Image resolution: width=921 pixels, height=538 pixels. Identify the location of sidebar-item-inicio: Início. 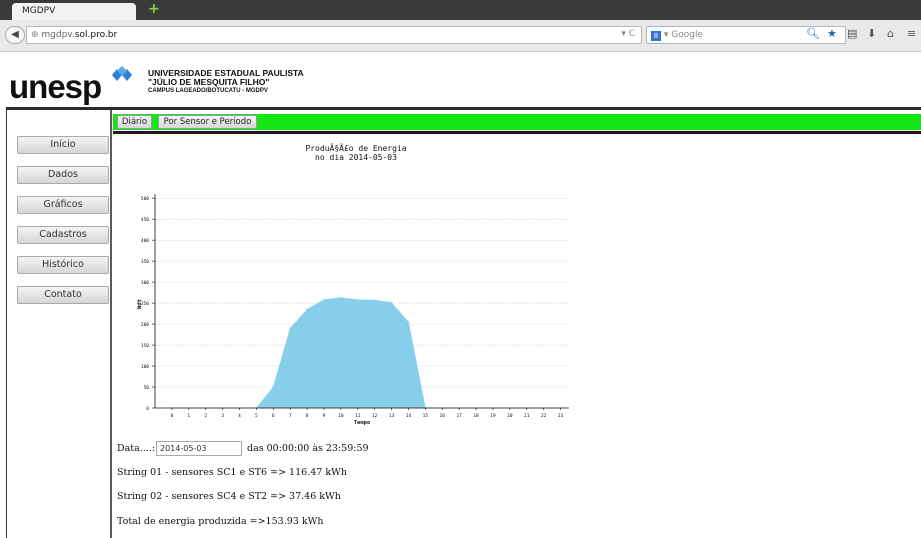
(63, 145).